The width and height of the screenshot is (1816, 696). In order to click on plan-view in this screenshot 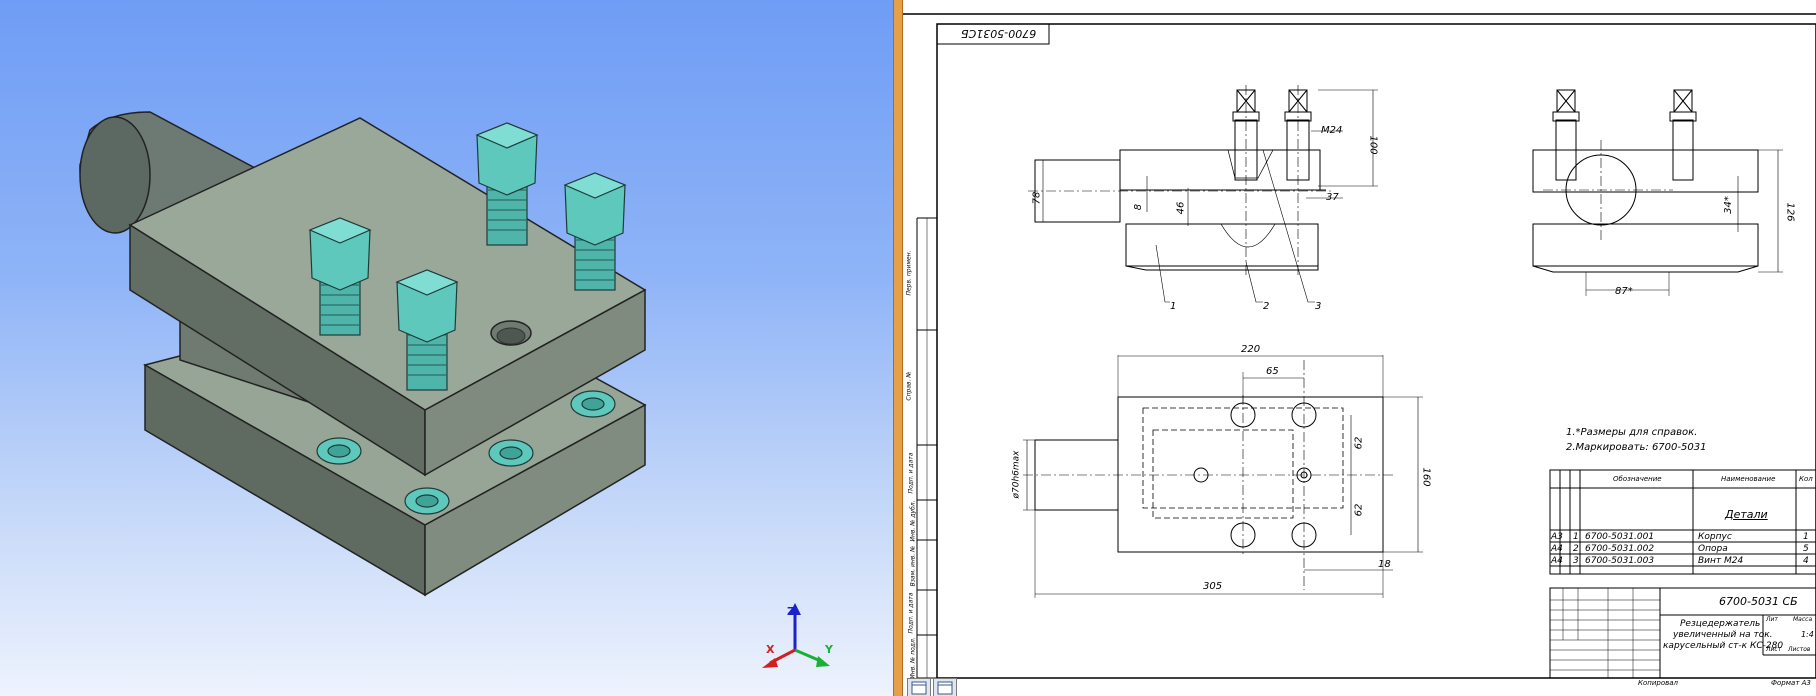, I will do `click(1223, 476)`.